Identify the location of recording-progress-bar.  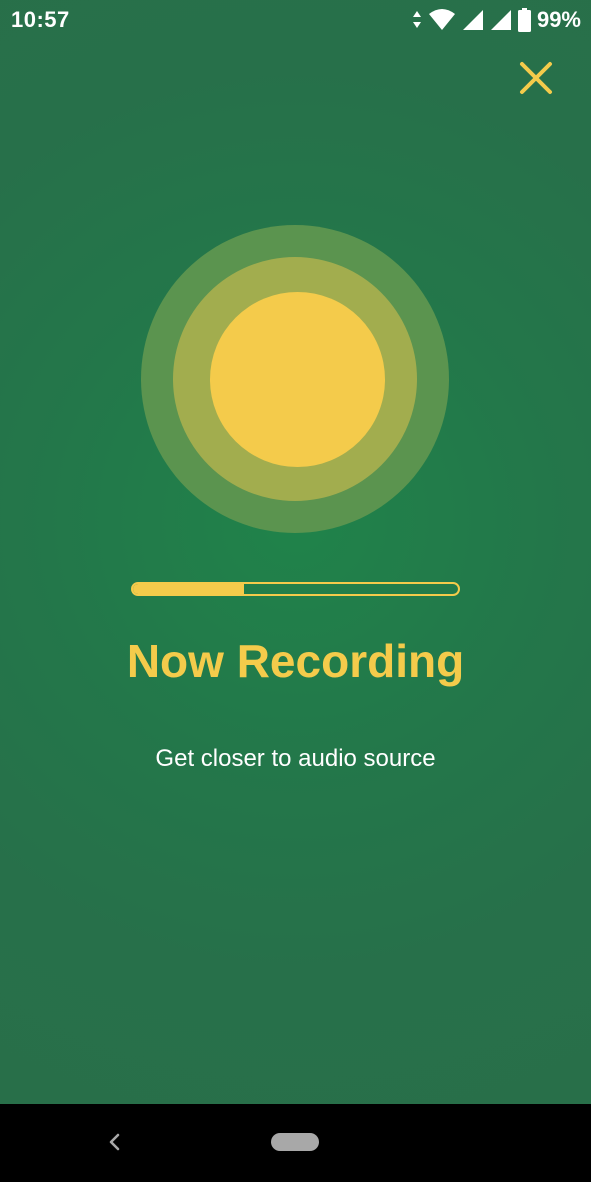
(295, 589).